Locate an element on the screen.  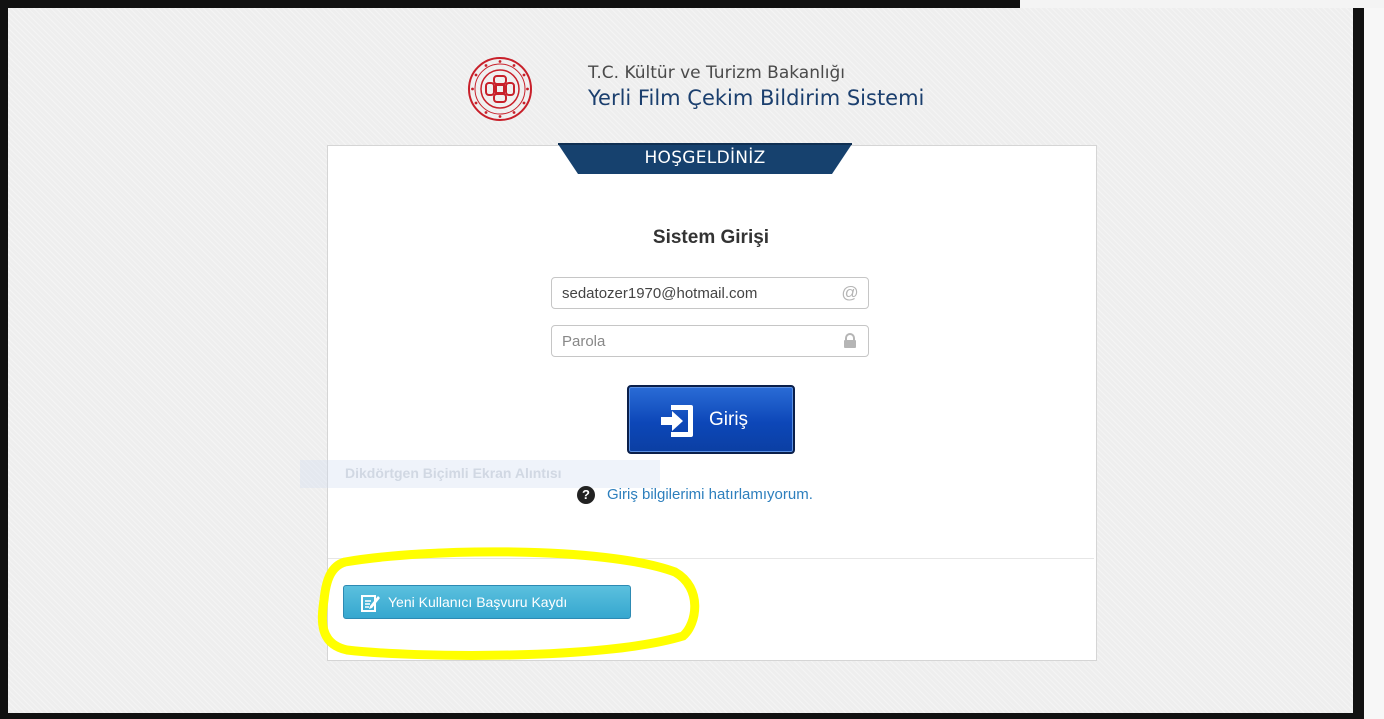
ministry-name: T.C. Kültür ve Turizm Bakanlığı is located at coordinates (716, 73).